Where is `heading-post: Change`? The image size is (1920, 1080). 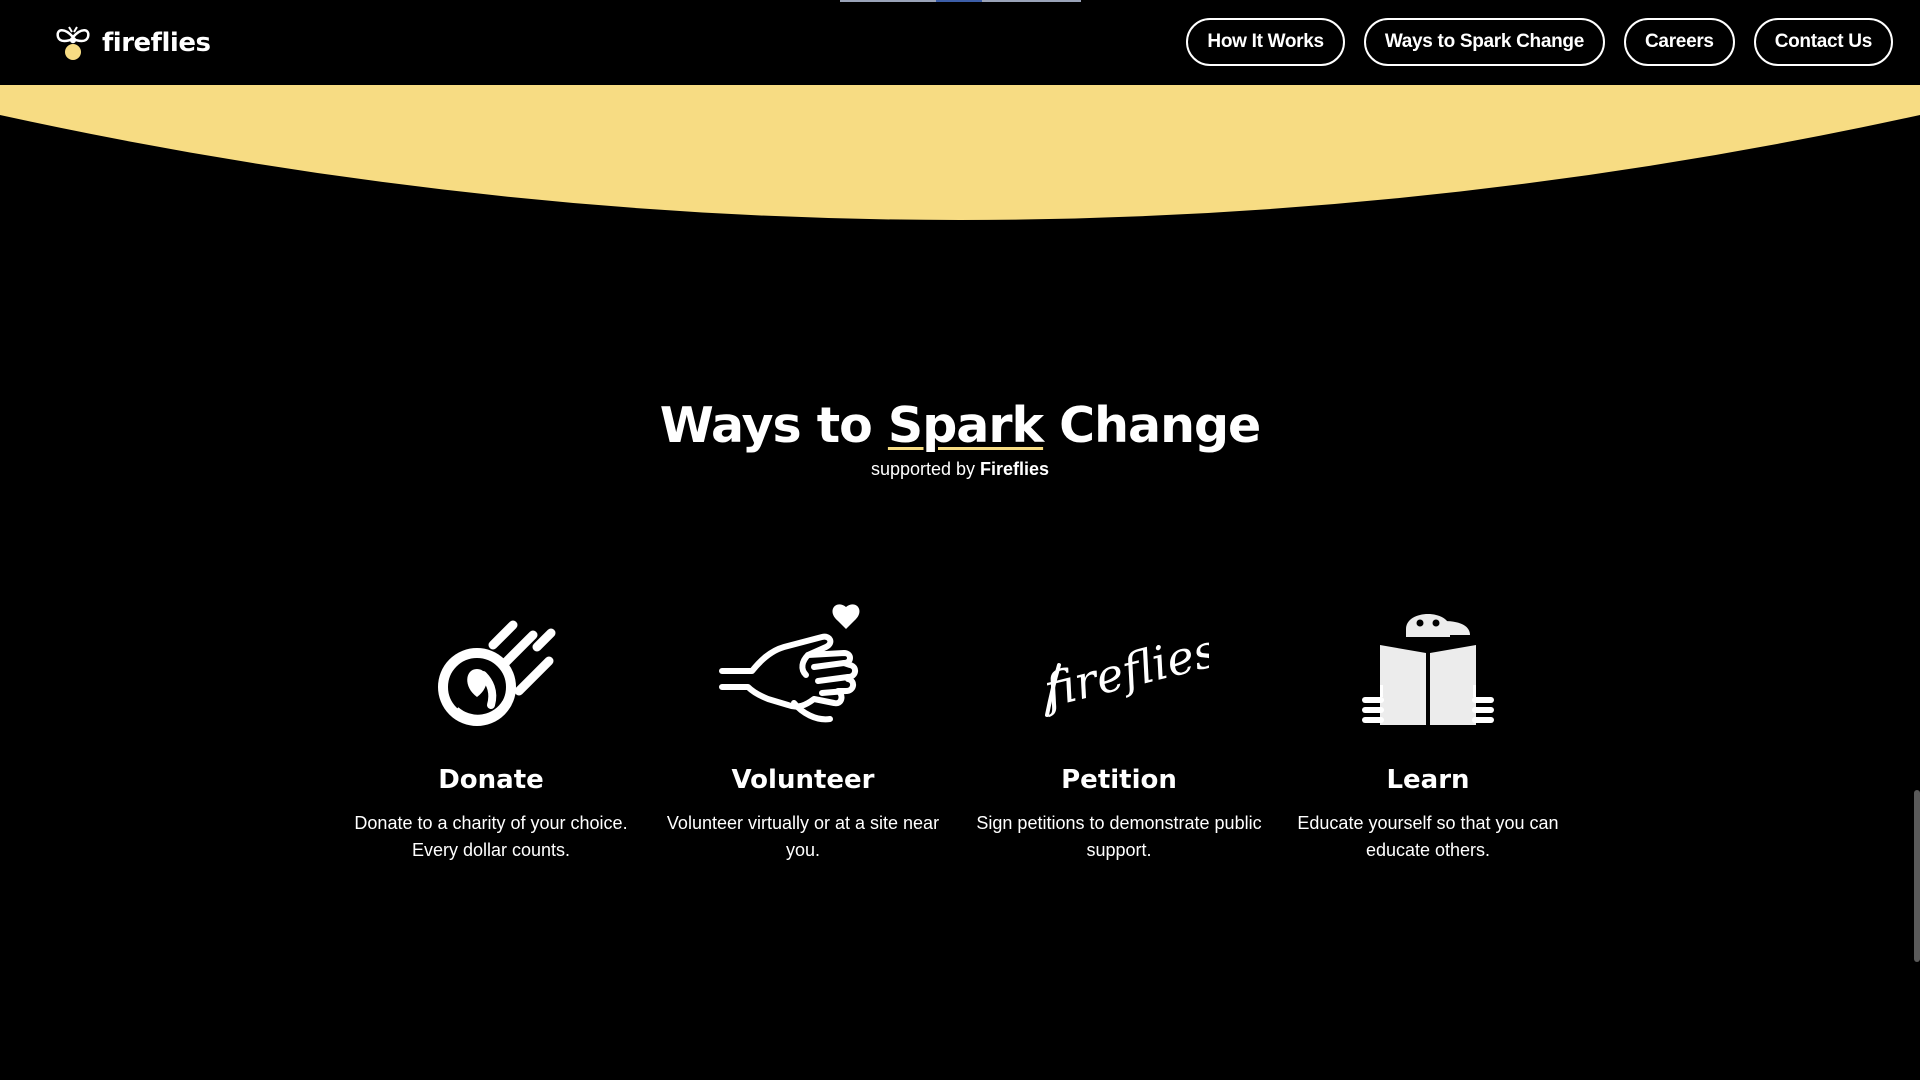 heading-post: Change is located at coordinates (1152, 425).